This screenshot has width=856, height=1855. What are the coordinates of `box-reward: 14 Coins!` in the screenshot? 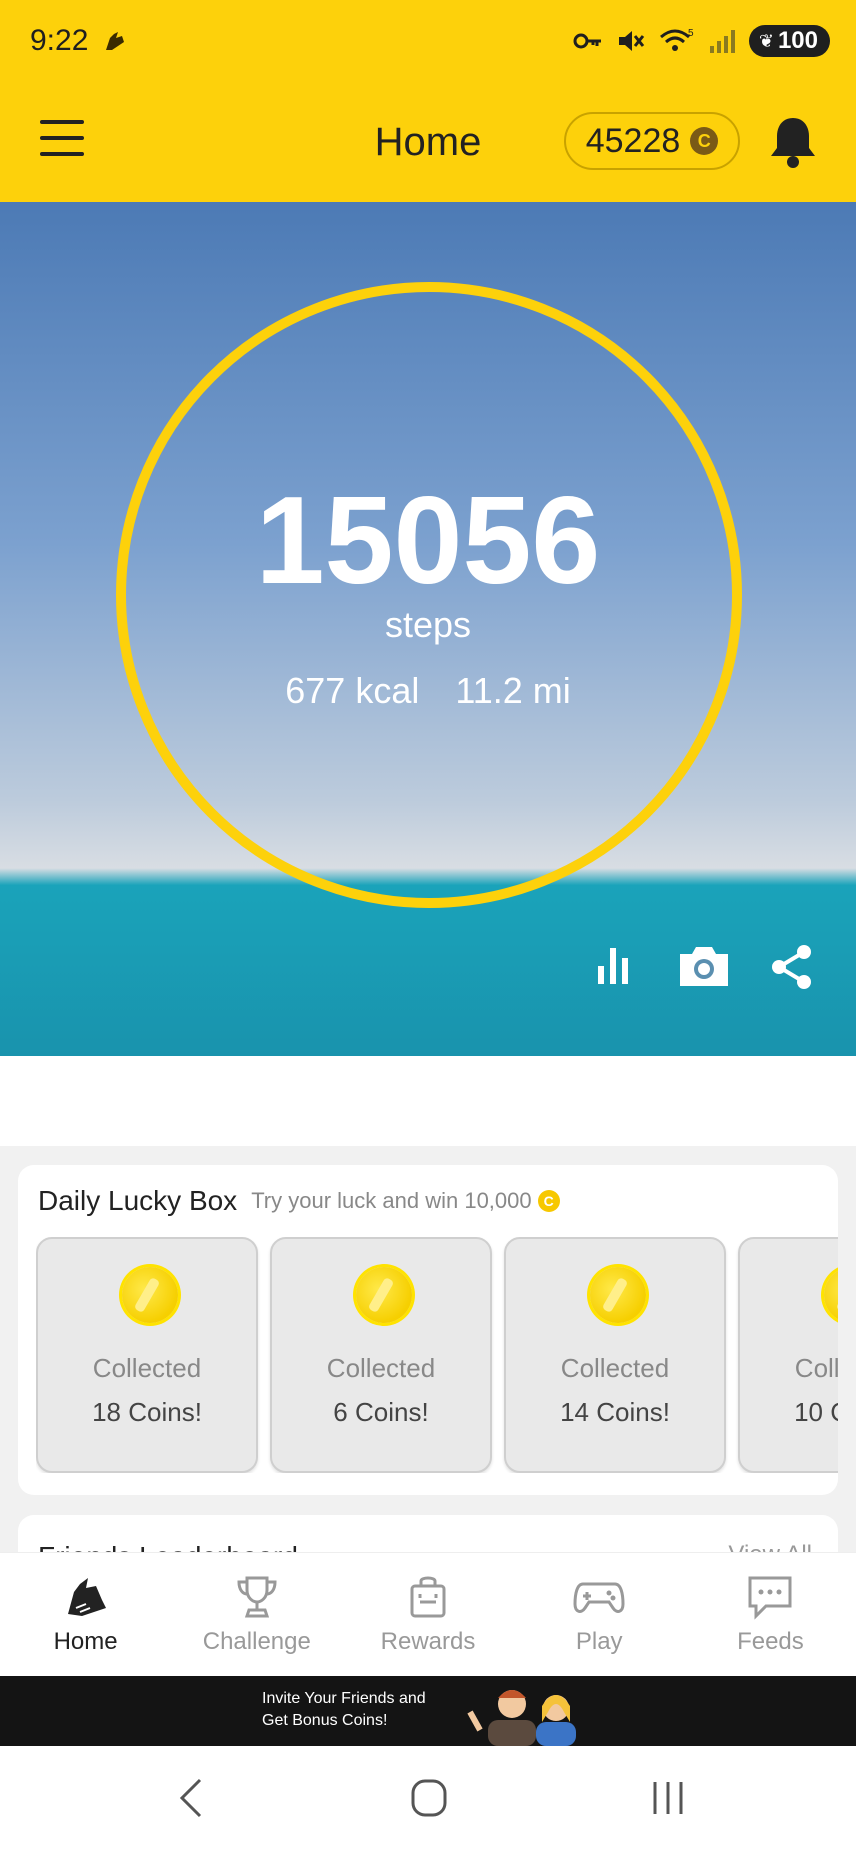 It's located at (615, 1412).